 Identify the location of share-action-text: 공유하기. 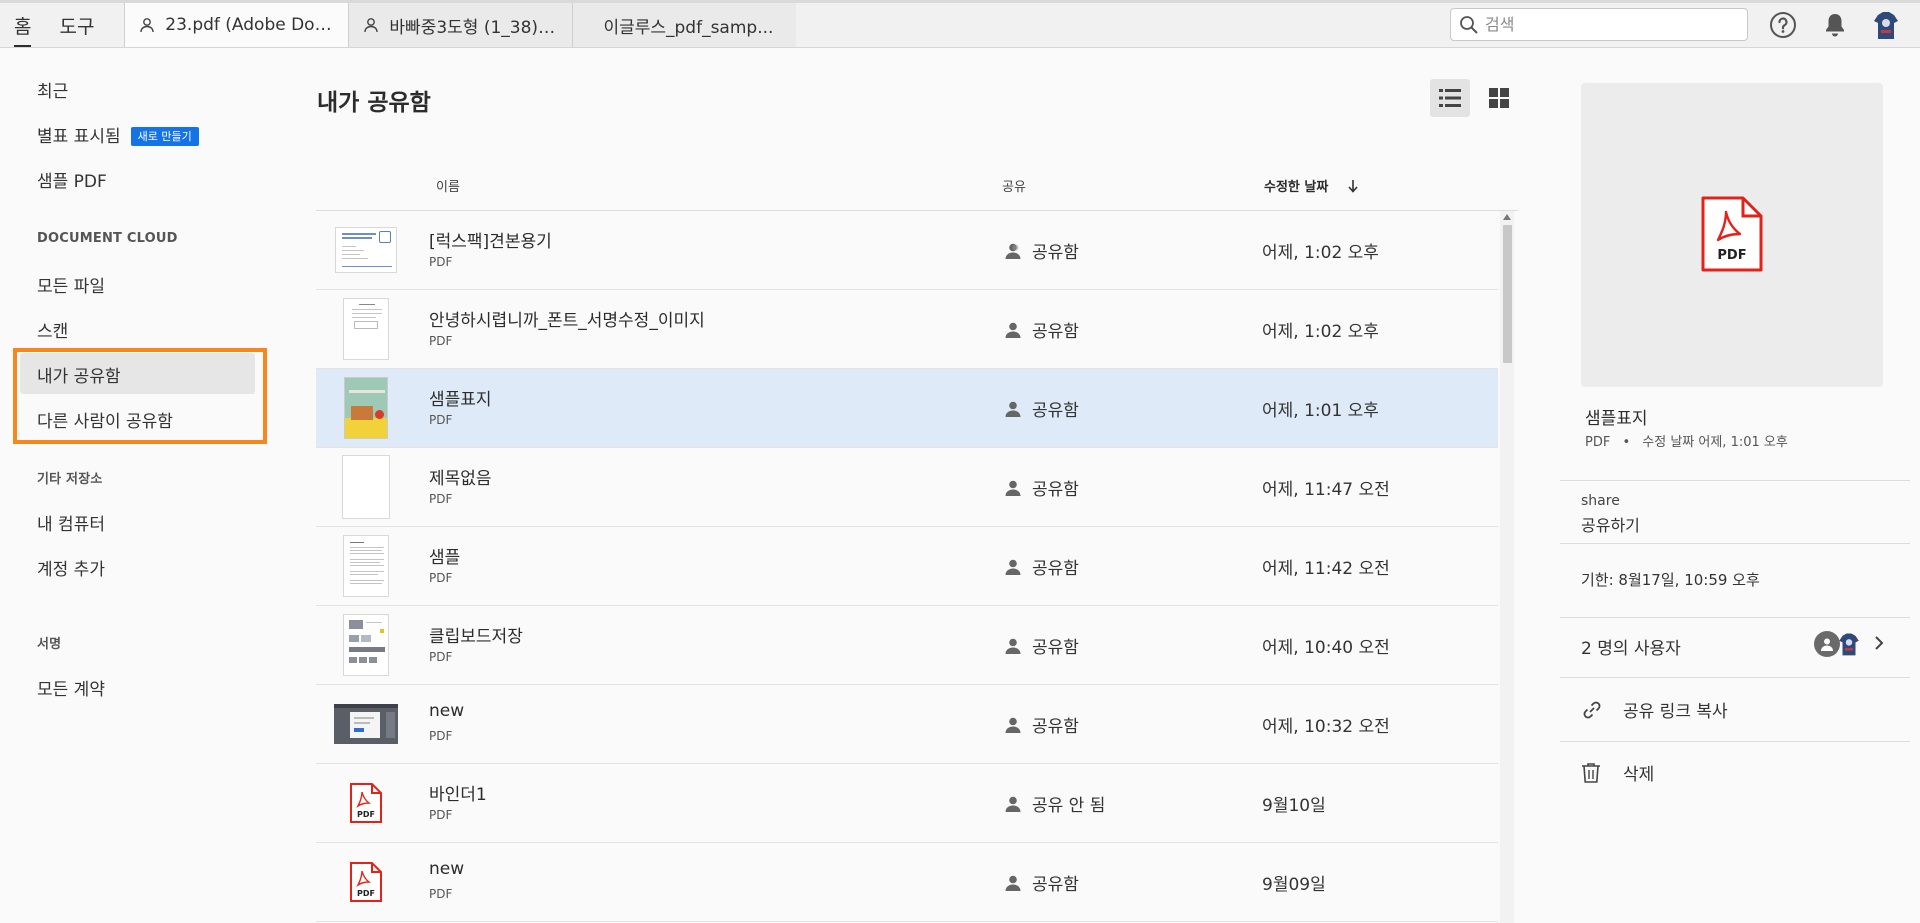
(1610, 524).